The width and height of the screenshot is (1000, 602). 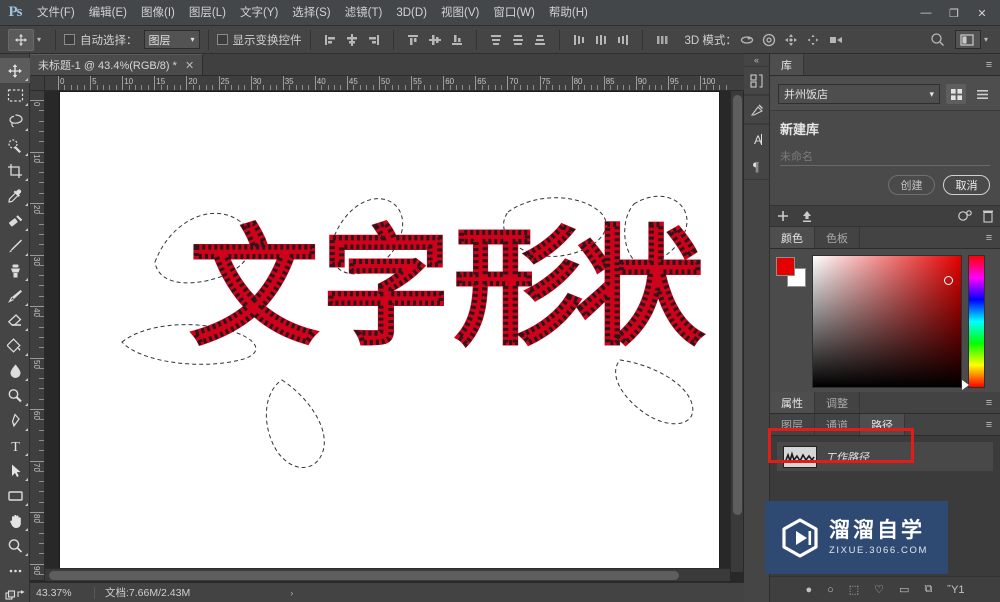 I want to click on search-icon, so click(x=938, y=40).